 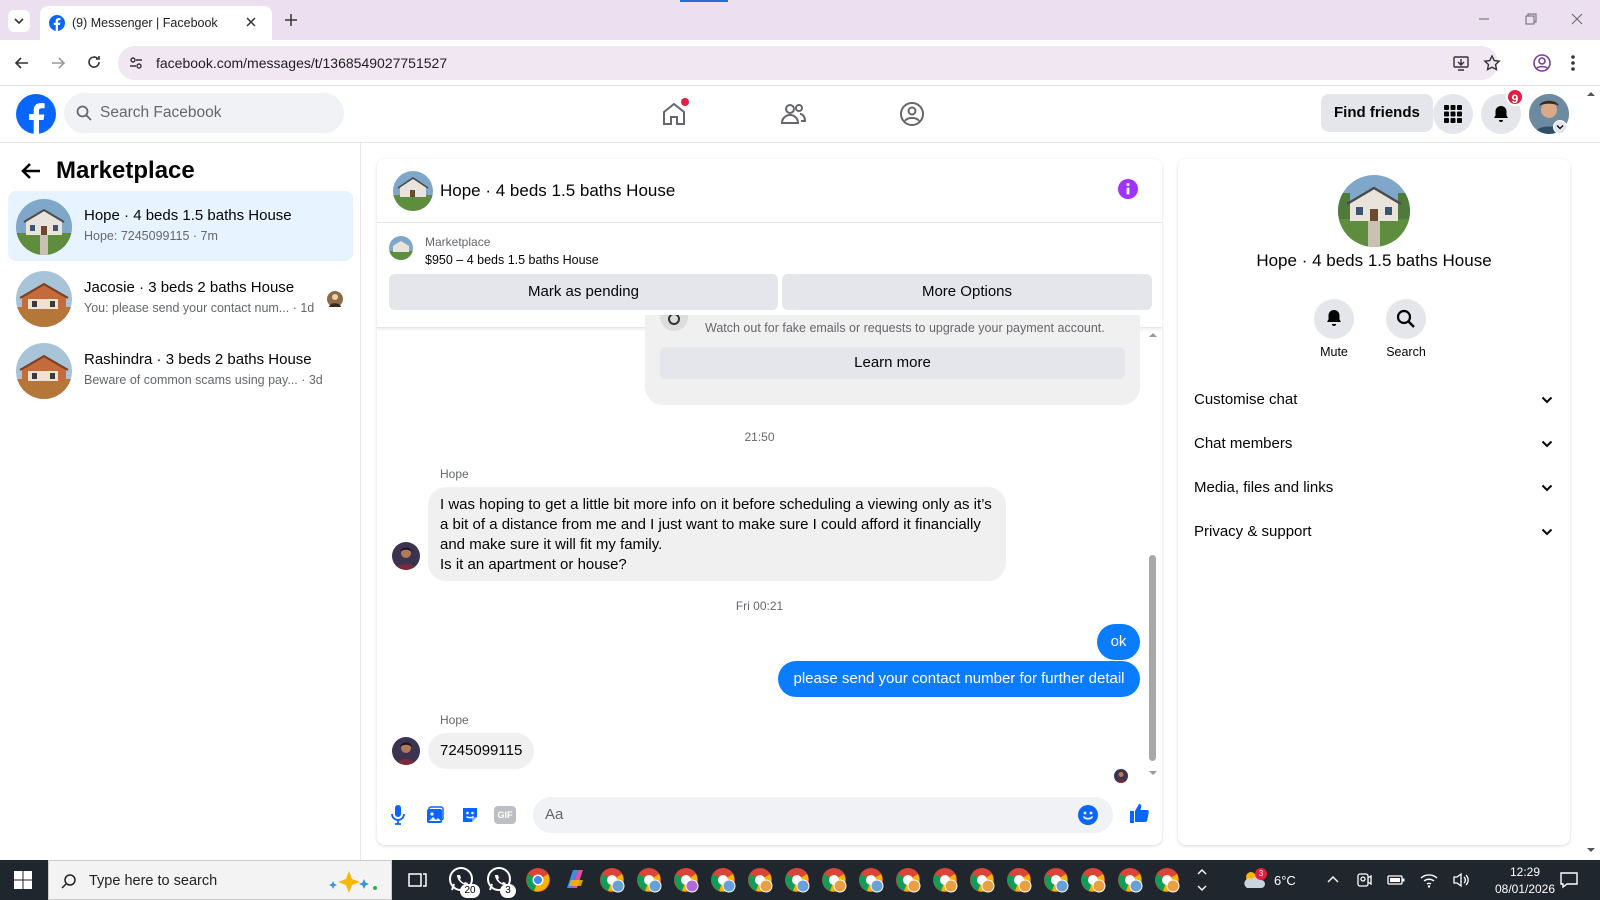 I want to click on copilot-icon, so click(x=575, y=880).